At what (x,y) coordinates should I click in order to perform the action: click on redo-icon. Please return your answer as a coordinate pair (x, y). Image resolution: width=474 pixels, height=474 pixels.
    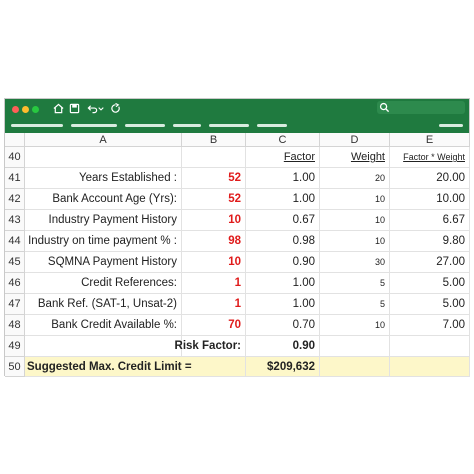
    Looking at the image, I should click on (115, 108).